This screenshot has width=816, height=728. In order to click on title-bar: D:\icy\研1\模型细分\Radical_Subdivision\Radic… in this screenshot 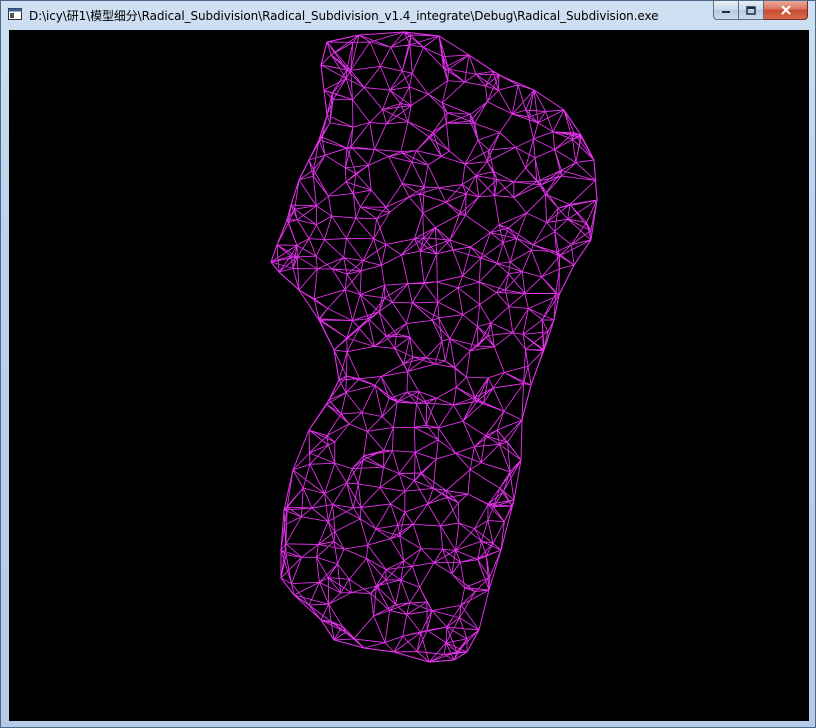, I will do `click(408, 15)`.